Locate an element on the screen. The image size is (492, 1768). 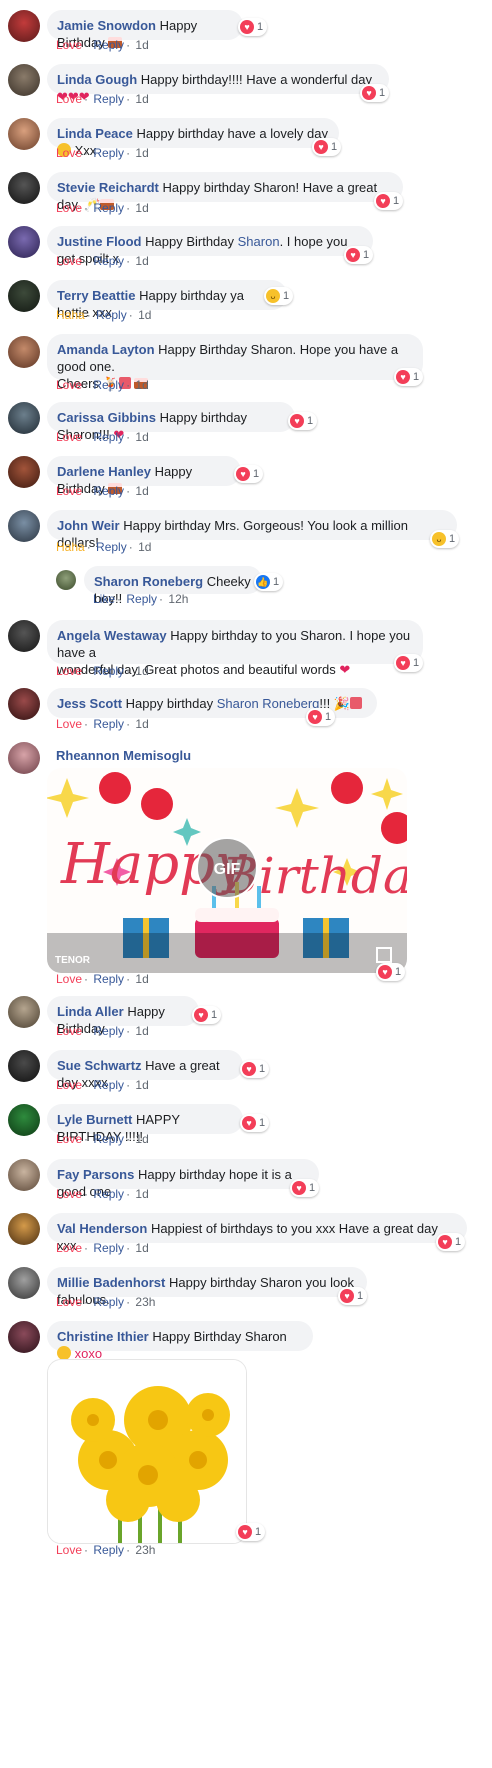
gif-attachment: Happy Birthday GIF TENOR is located at coordinates (227, 870).